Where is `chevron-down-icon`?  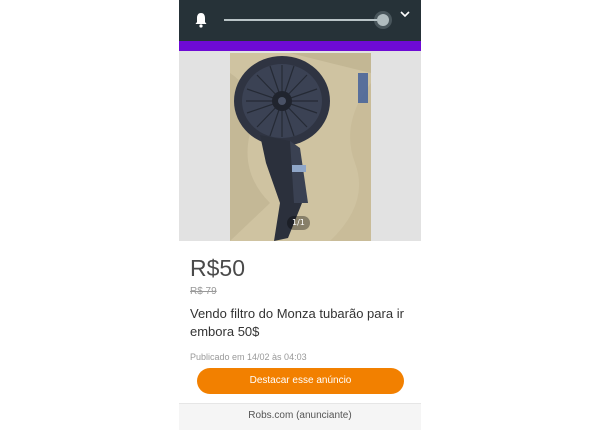
chevron-down-icon is located at coordinates (405, 14).